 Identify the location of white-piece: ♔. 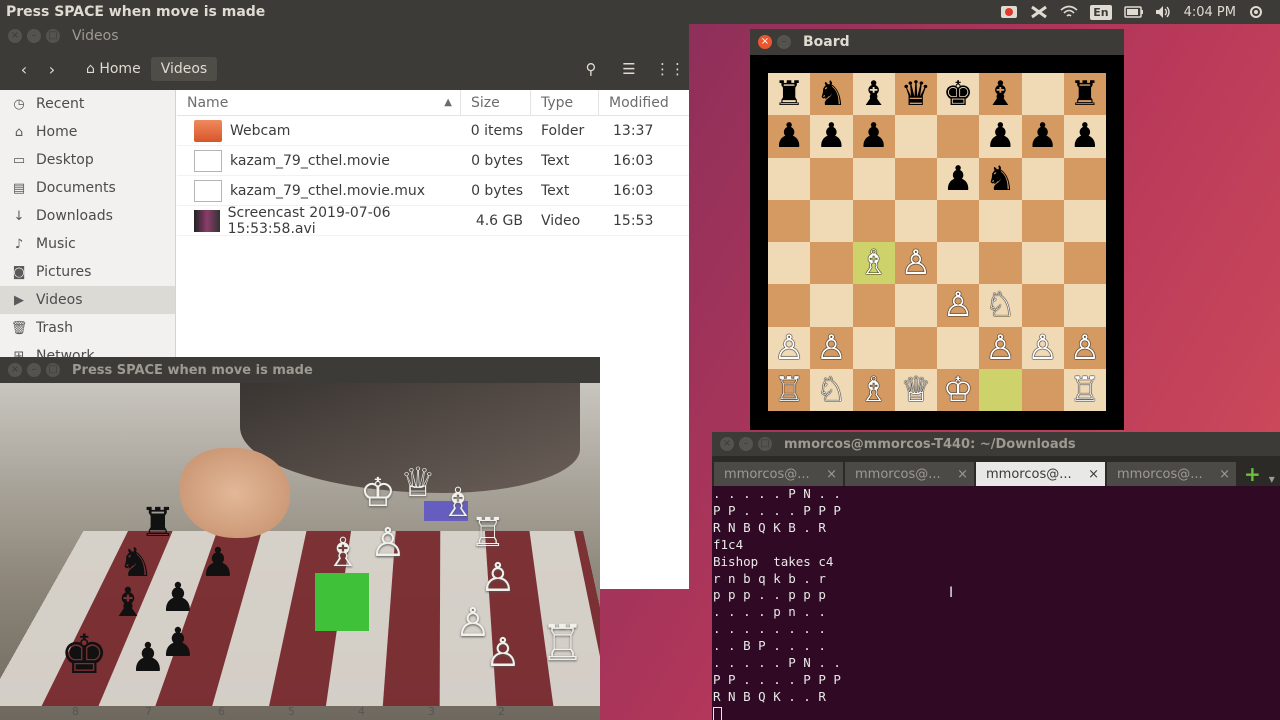
(958, 390).